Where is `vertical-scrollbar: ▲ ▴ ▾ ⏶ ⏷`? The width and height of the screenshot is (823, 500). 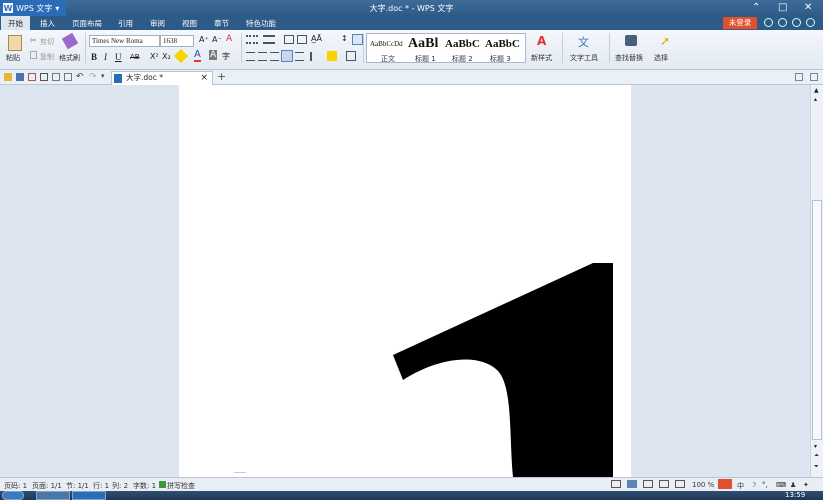 vertical-scrollbar: ▲ ▴ ▾ ⏶ ⏷ is located at coordinates (816, 281).